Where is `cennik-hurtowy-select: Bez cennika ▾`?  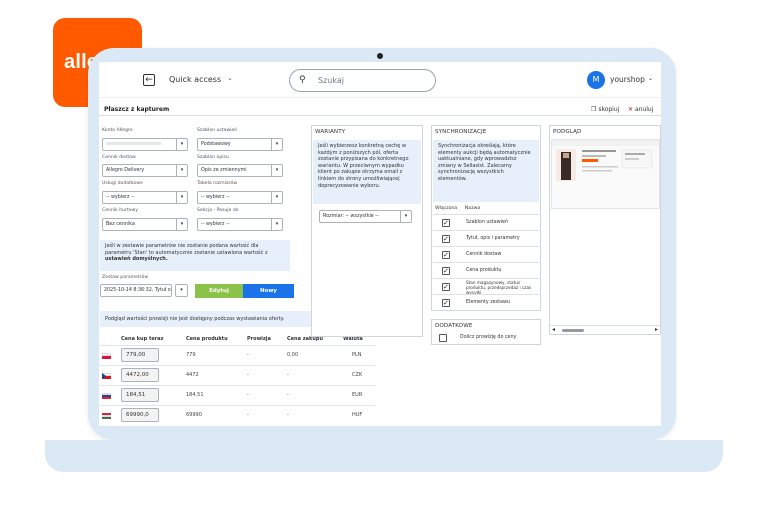
cennik-hurtowy-select: Bez cennika ▾ is located at coordinates (145, 224).